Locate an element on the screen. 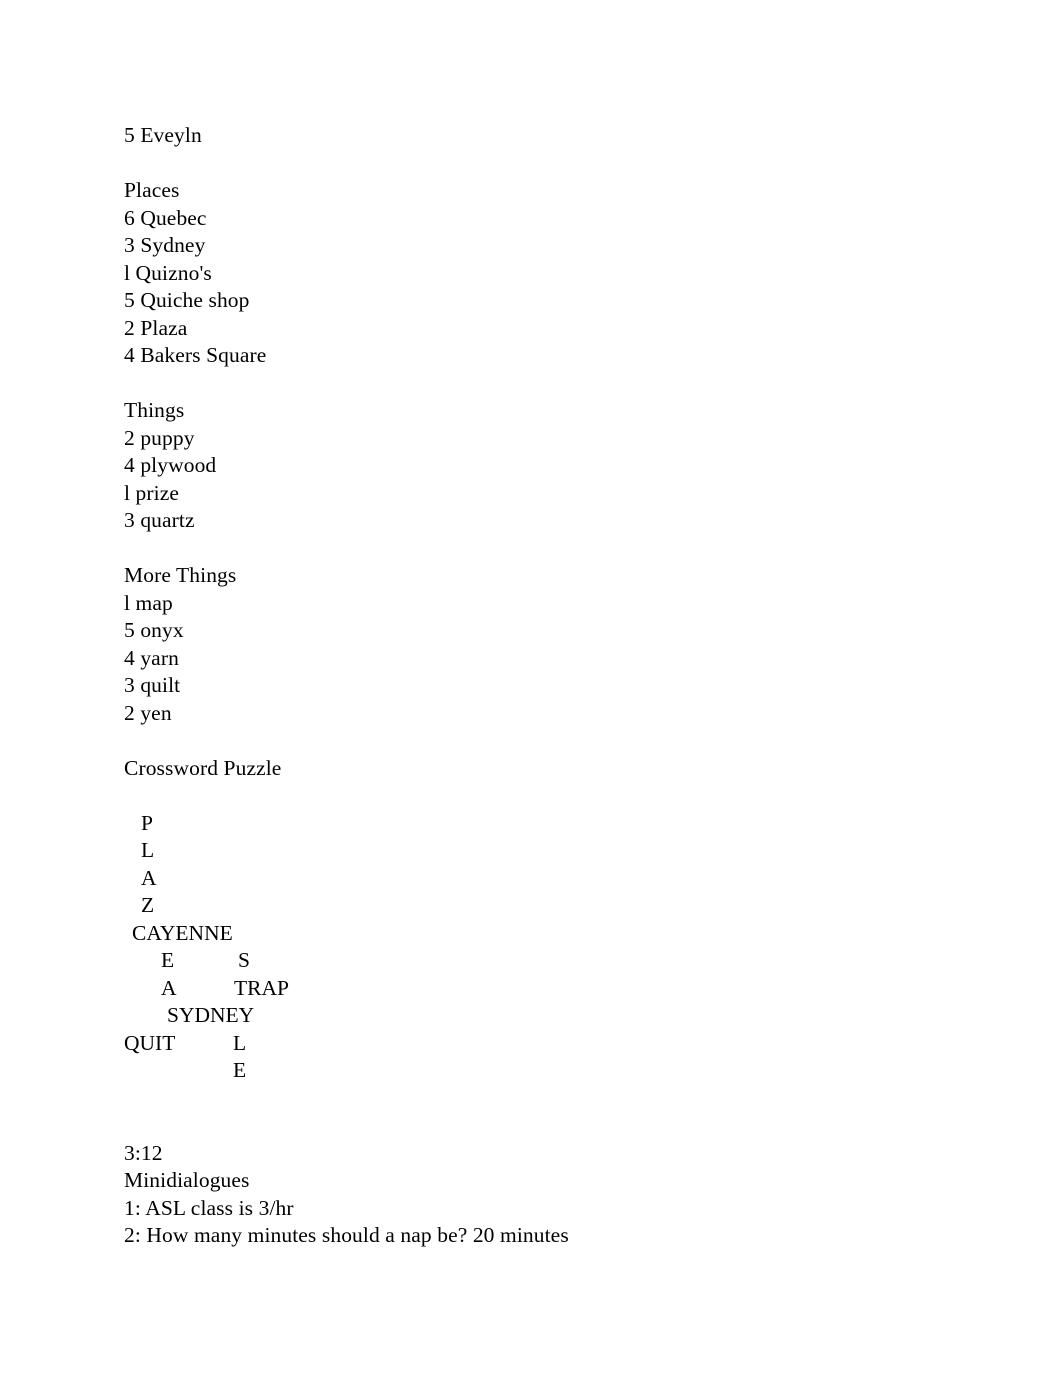 The image size is (1062, 1376). list-item: 5 onyx is located at coordinates (154, 630).